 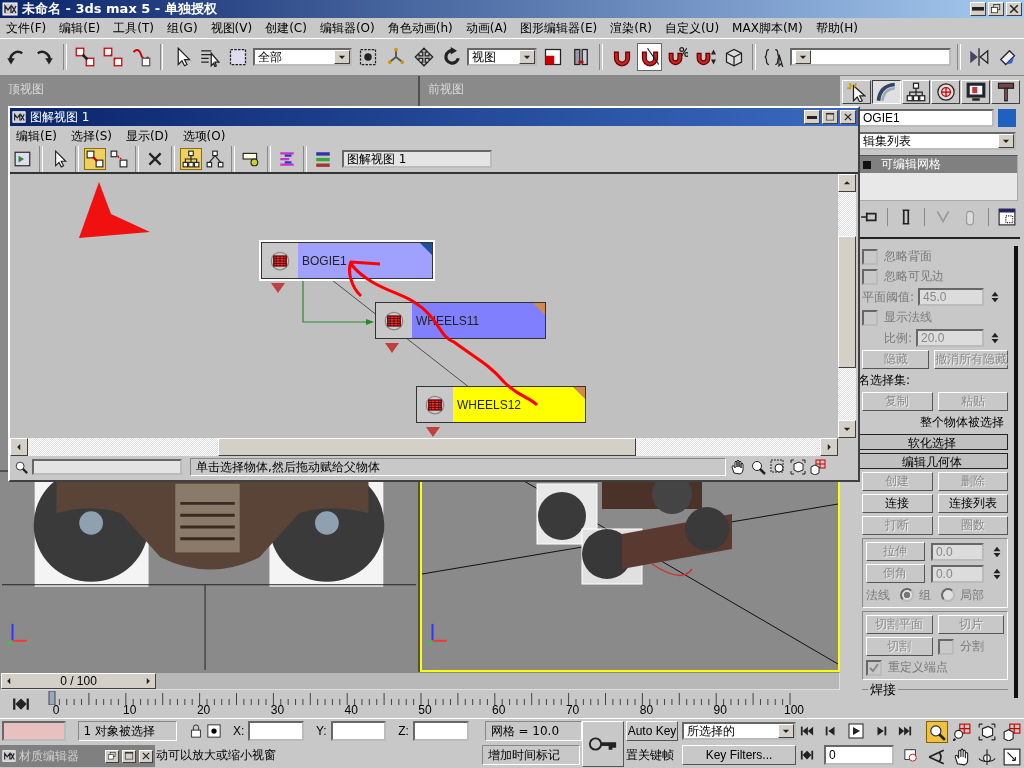 I want to click on checkbox-label: 忽略可见边, so click(x=914, y=276).